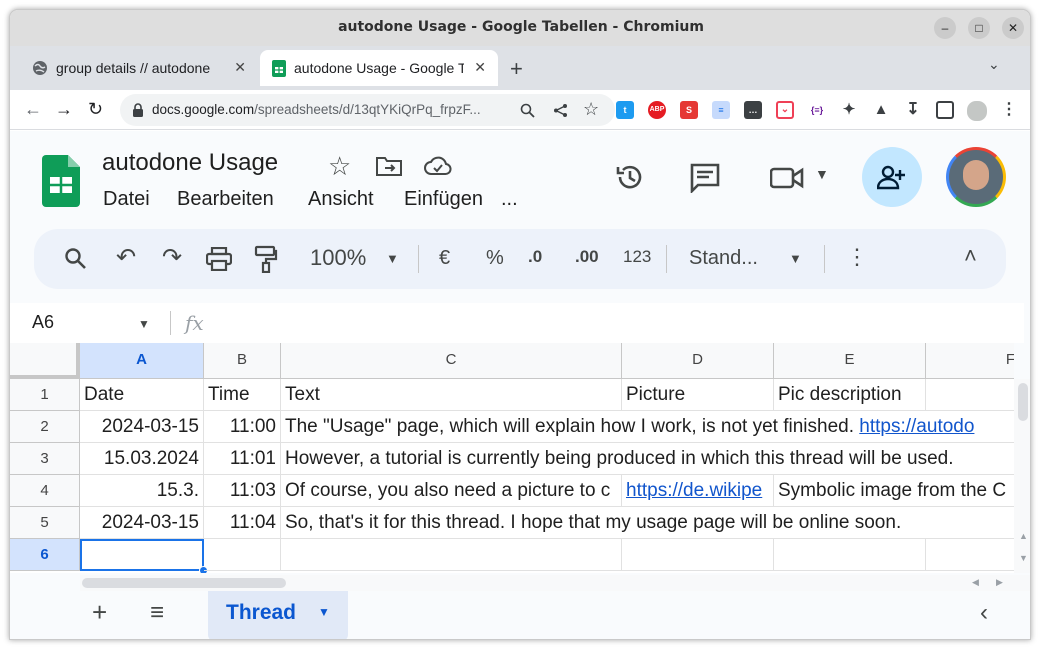 This screenshot has width=1040, height=649. Describe the element at coordinates (184, 583) in the screenshot. I see `horizontal-scroll-thumb` at that location.